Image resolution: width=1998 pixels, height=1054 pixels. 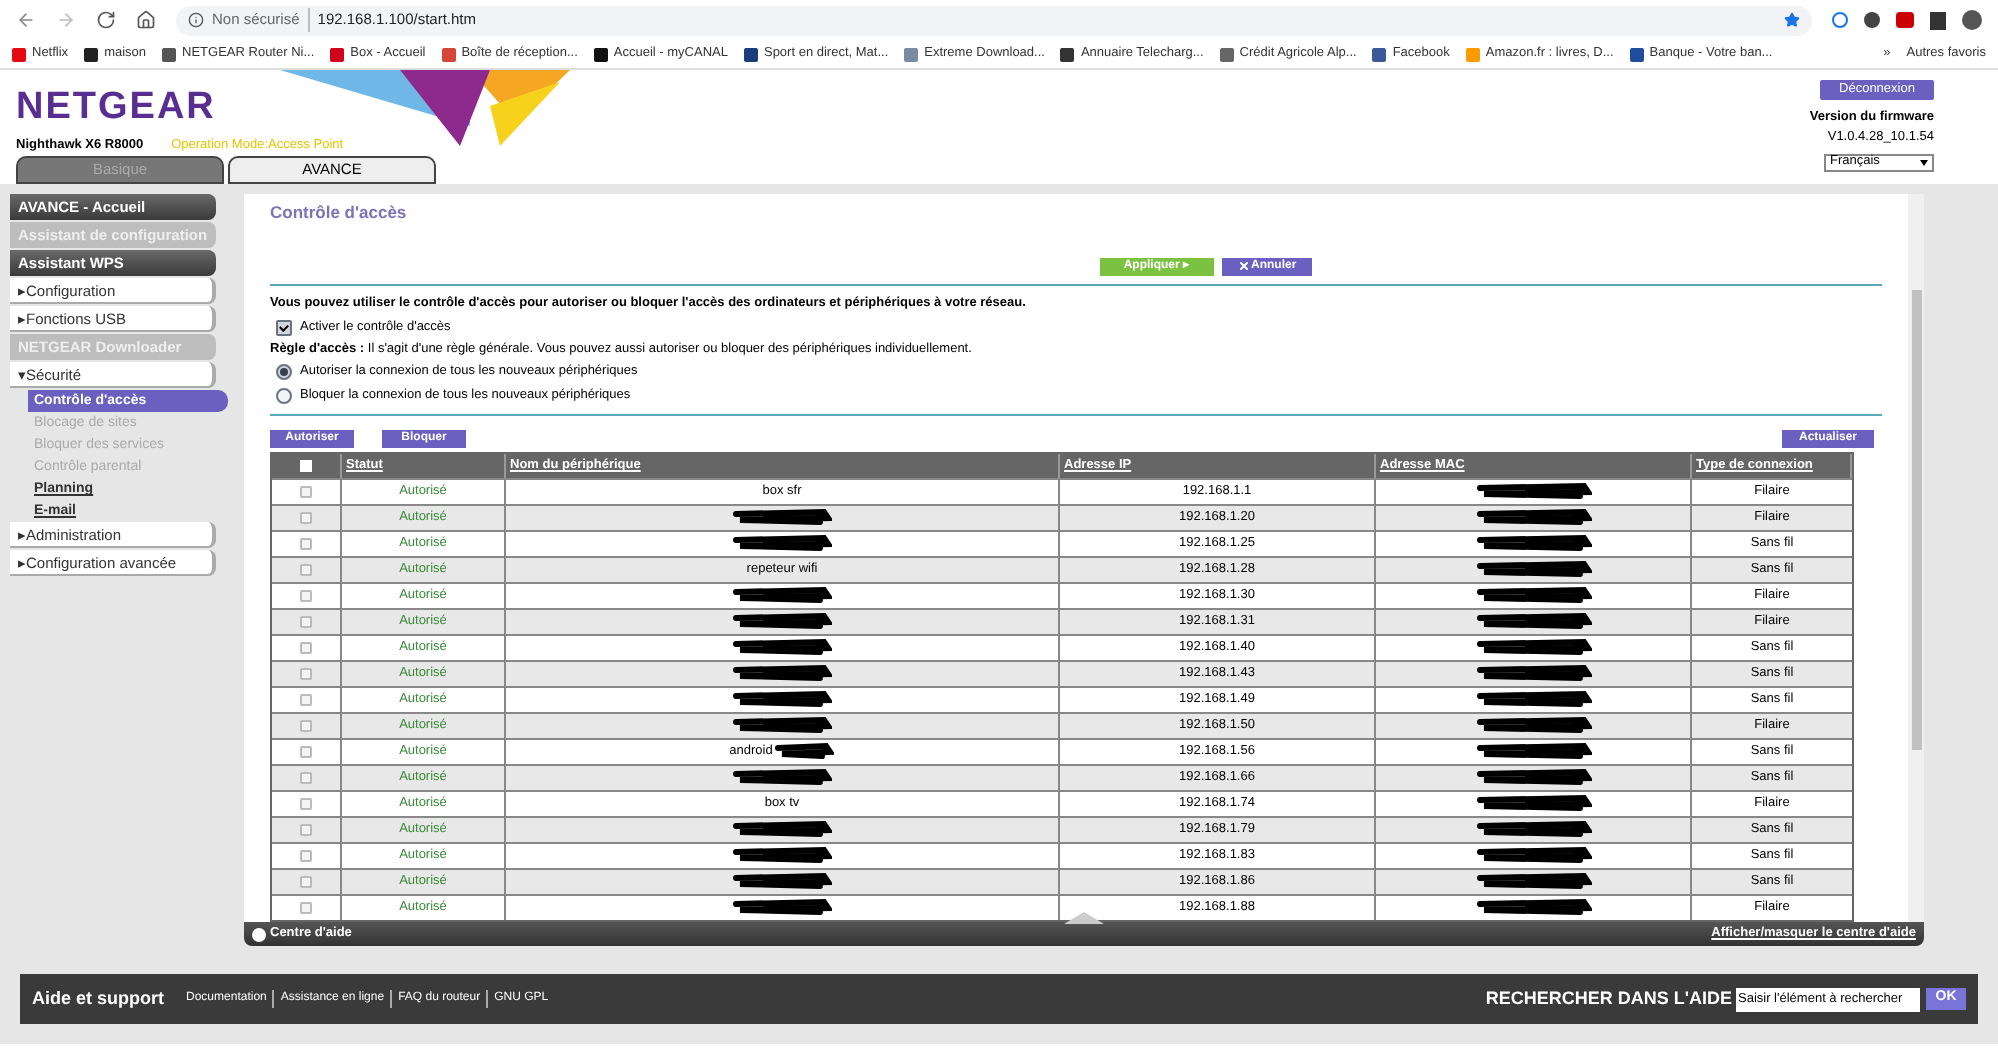 I want to click on profile-icon, so click(x=1972, y=20).